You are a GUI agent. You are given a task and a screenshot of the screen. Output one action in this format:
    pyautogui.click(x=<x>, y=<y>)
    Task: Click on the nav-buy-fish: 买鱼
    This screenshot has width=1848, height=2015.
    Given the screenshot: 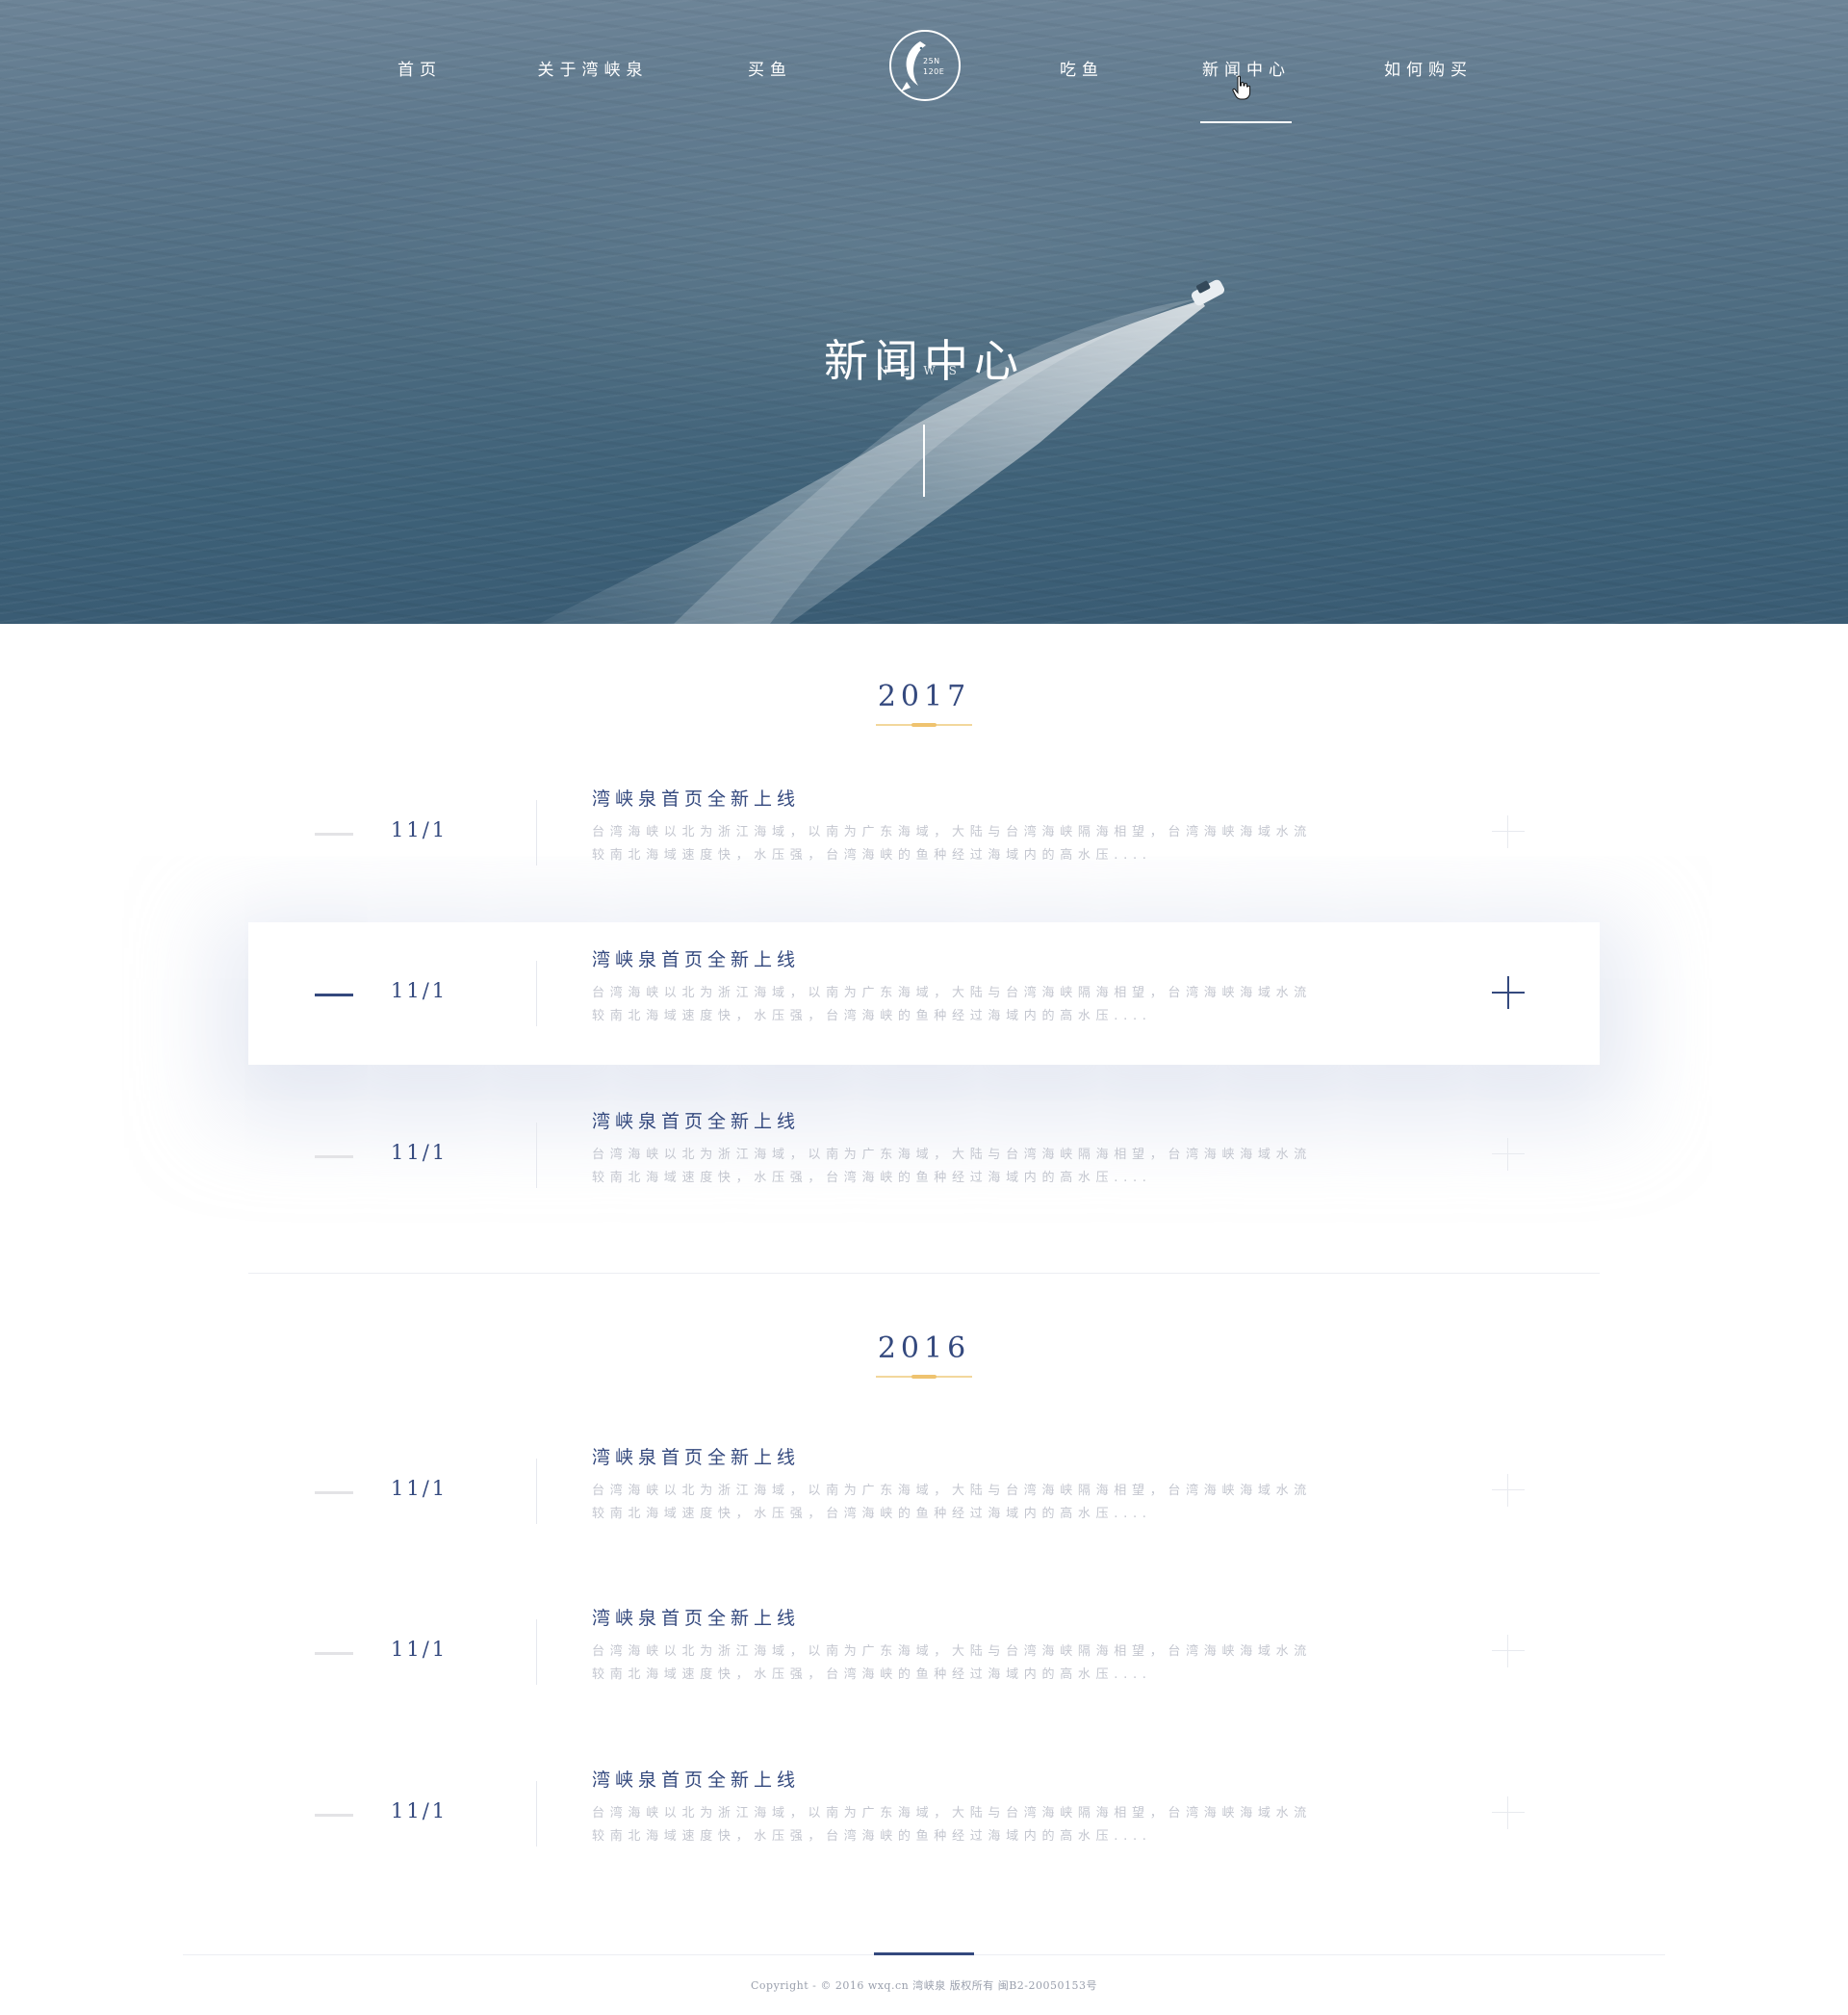 What is the action you would take?
    pyautogui.click(x=770, y=71)
    